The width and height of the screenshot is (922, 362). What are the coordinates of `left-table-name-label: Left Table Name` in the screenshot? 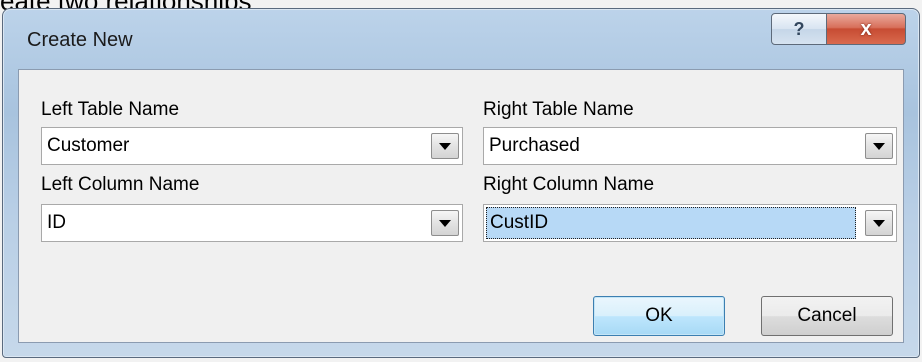 It's located at (110, 109).